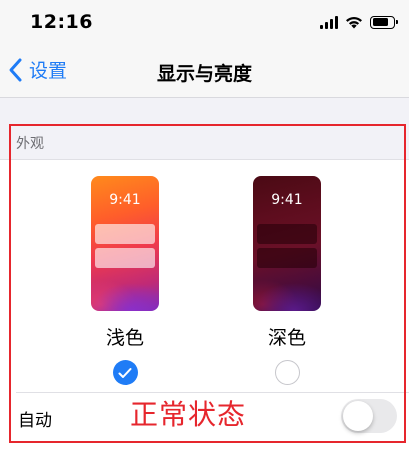 The image size is (409, 455). I want to click on wifi-icon, so click(354, 22).